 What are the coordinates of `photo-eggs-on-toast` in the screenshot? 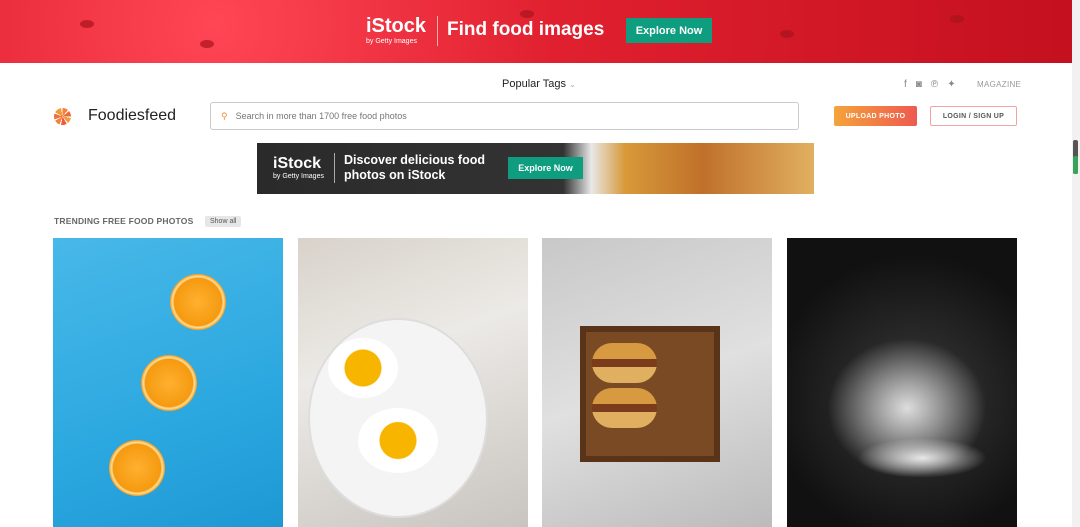 It's located at (413, 382).